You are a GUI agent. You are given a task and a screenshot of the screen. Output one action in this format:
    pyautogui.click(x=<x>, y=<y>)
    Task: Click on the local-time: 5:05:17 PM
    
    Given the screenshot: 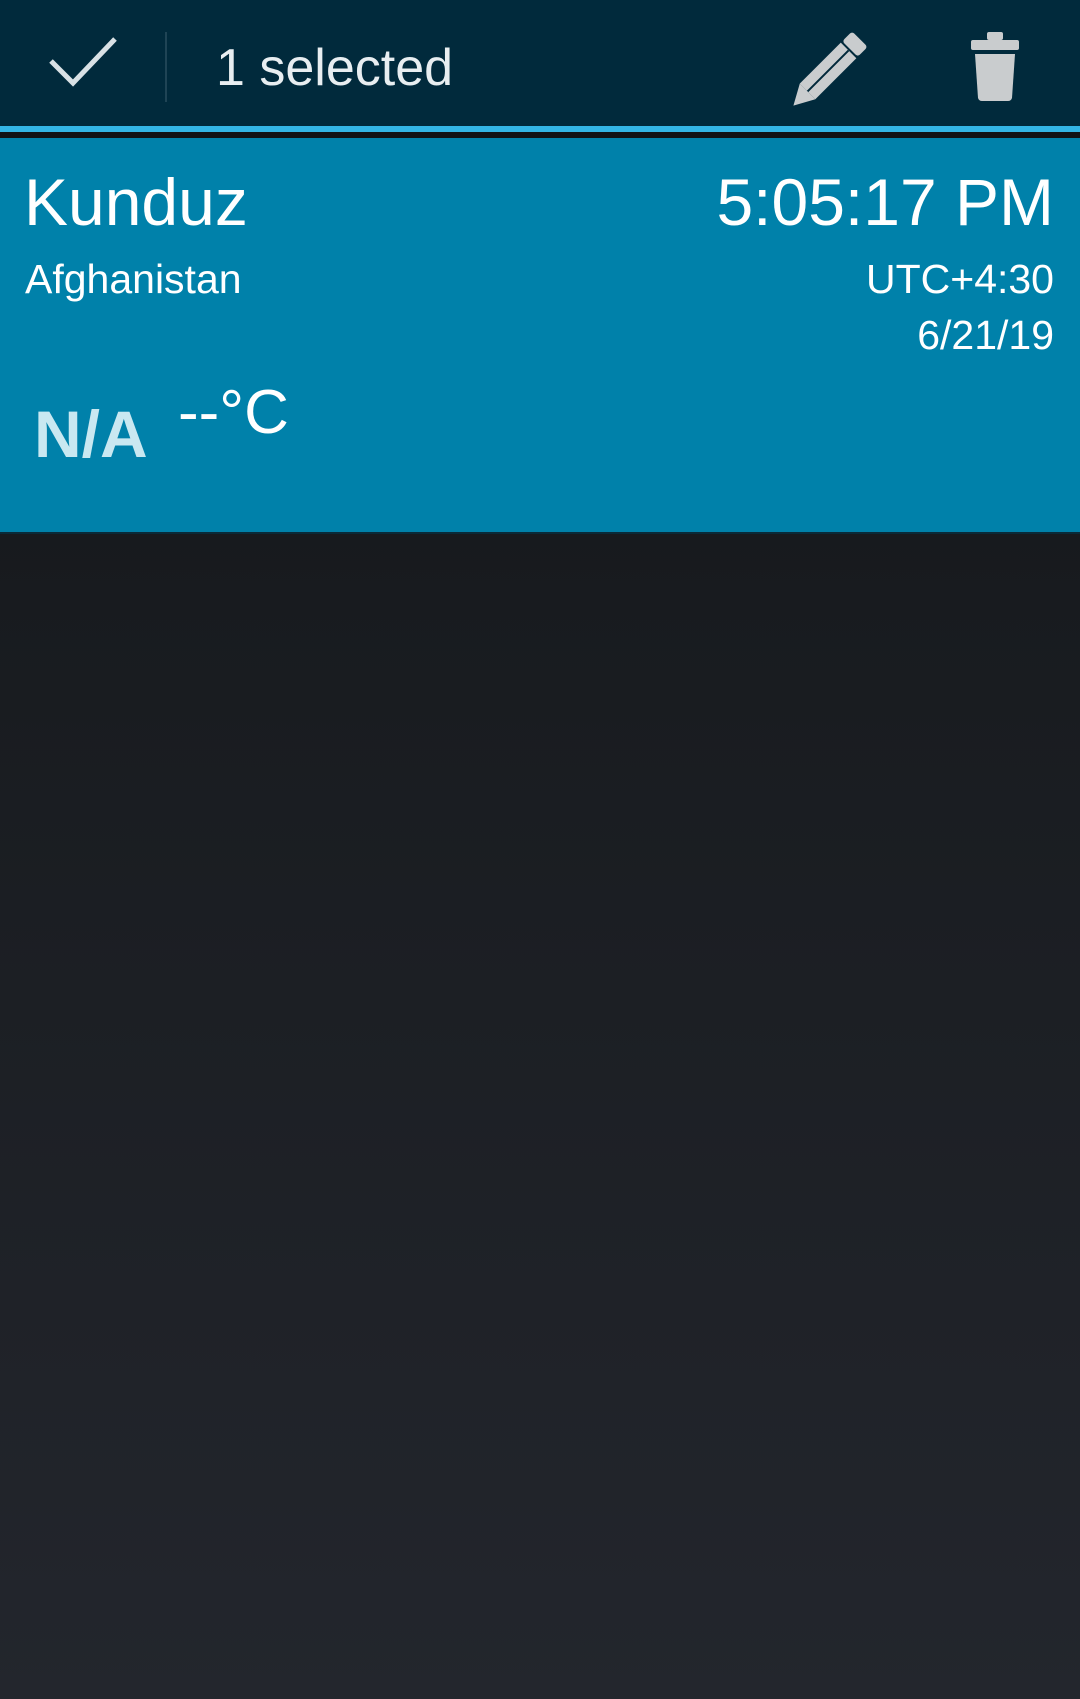 What is the action you would take?
    pyautogui.click(x=885, y=202)
    